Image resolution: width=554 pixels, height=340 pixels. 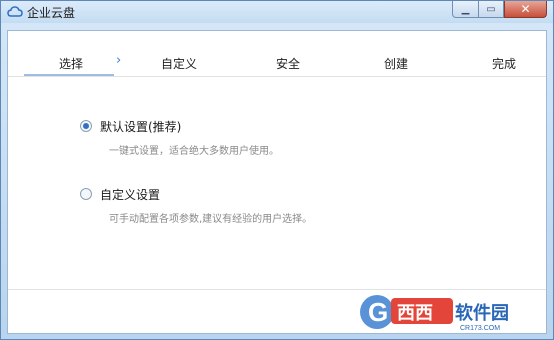 What do you see at coordinates (396, 64) in the screenshot?
I see `step-create: 创建` at bounding box center [396, 64].